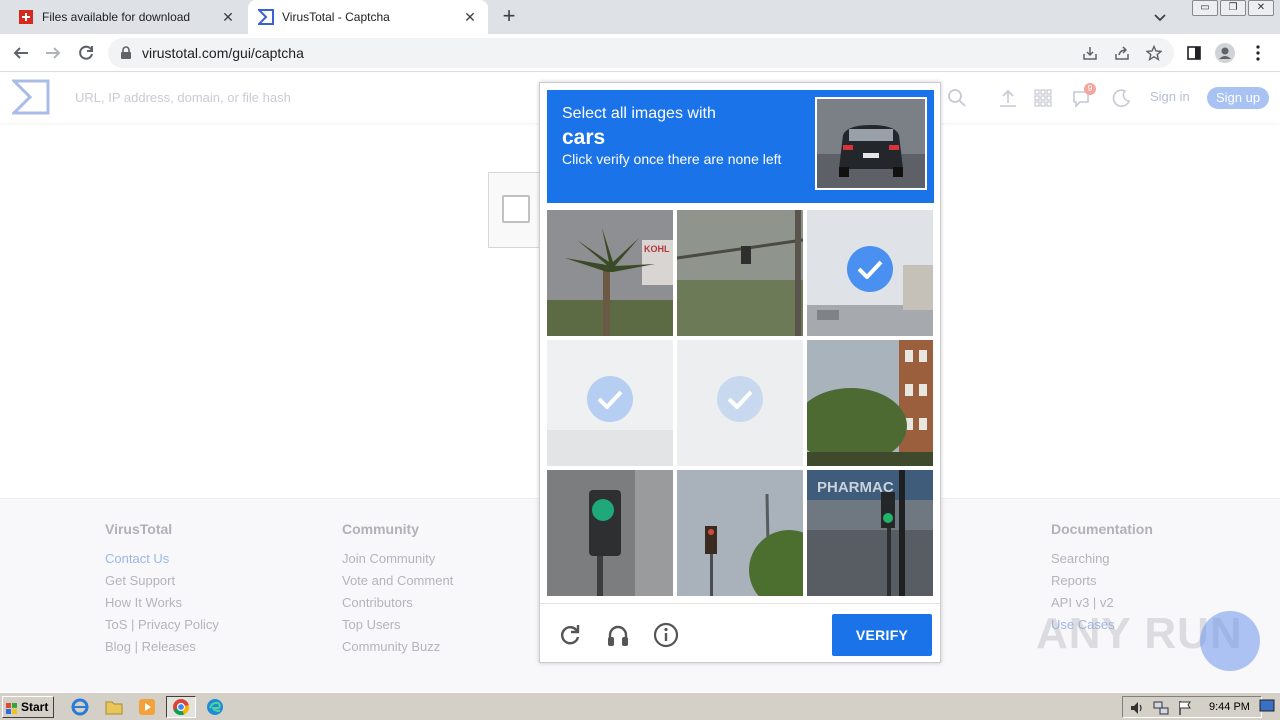 This screenshot has height=720, width=1280. I want to click on windows-logo-icon, so click(12, 707).